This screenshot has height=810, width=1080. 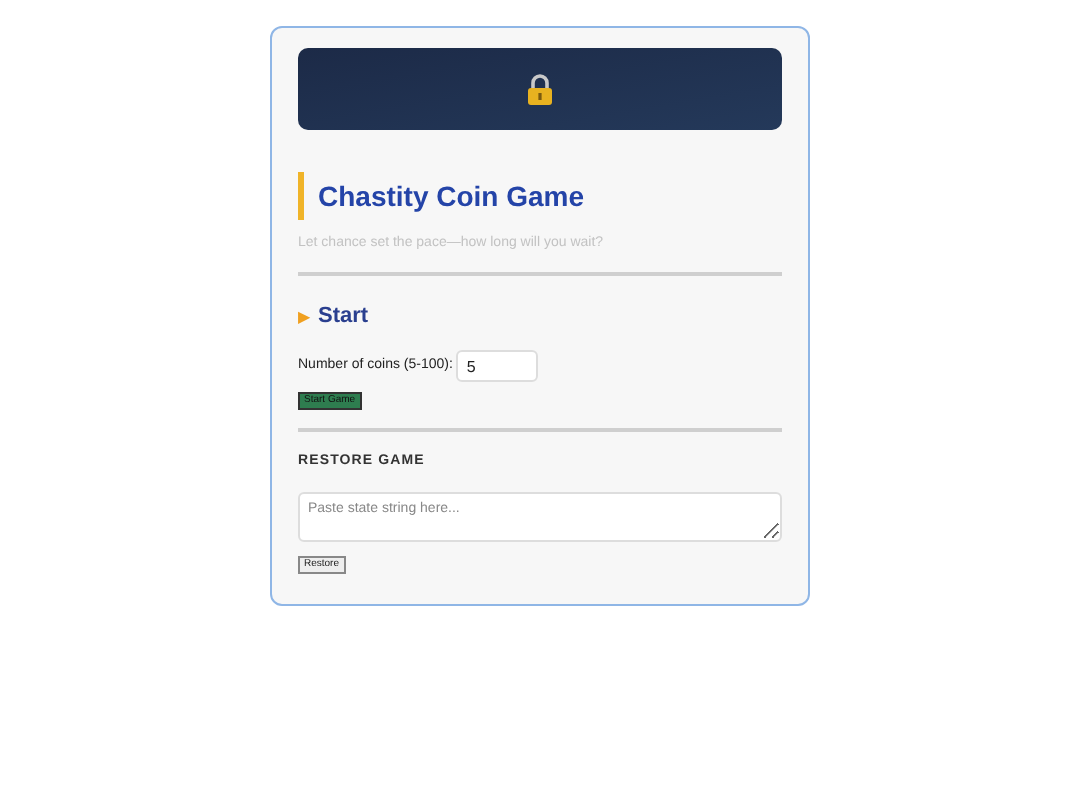 I want to click on section-heading: Start, so click(x=343, y=316).